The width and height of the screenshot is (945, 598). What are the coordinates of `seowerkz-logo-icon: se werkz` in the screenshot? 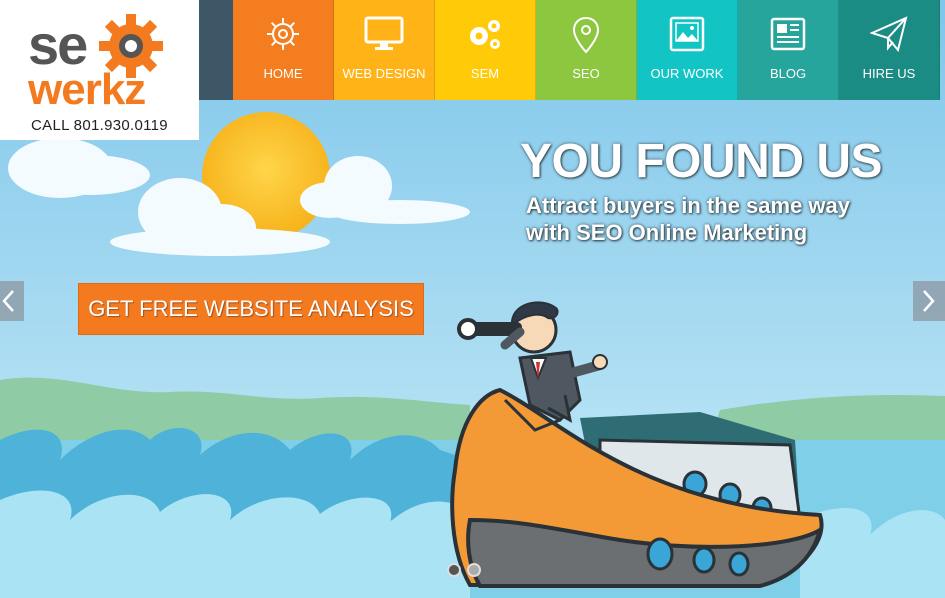 It's located at (95, 63).